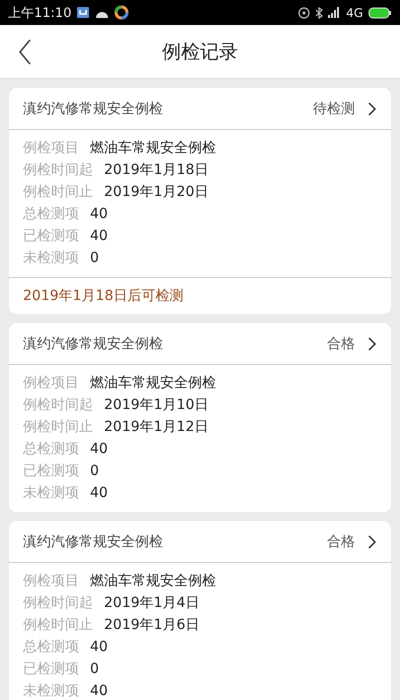  Describe the element at coordinates (354, 13) in the screenshot. I see `network-type: 4G` at that location.